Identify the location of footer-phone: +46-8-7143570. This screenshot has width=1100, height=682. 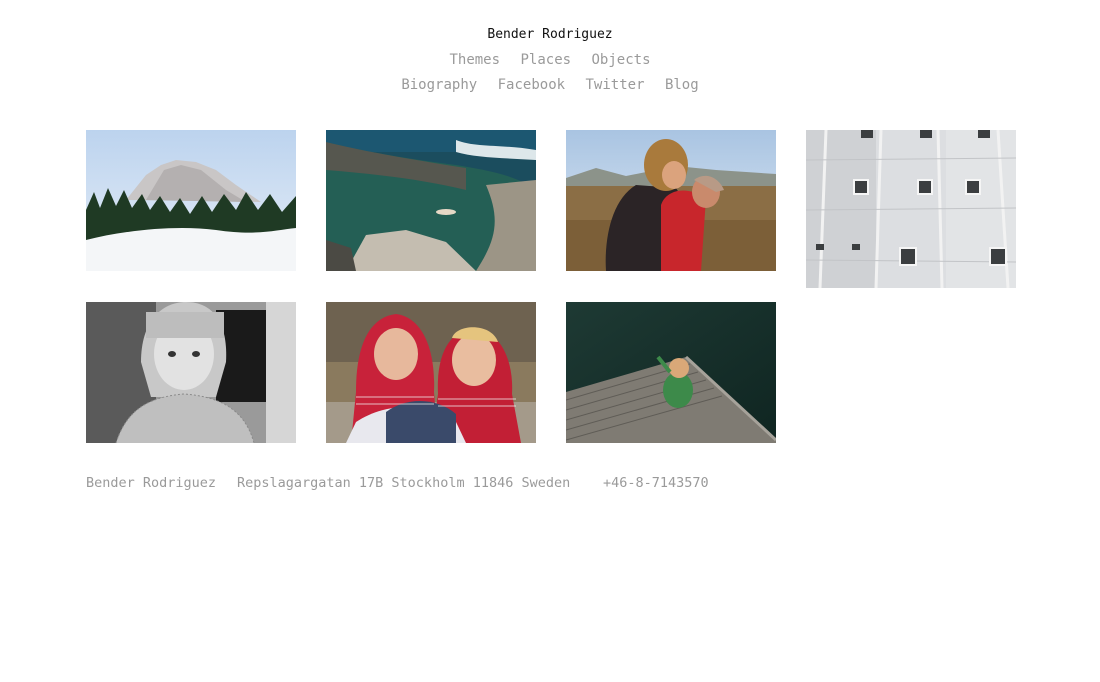
(656, 483).